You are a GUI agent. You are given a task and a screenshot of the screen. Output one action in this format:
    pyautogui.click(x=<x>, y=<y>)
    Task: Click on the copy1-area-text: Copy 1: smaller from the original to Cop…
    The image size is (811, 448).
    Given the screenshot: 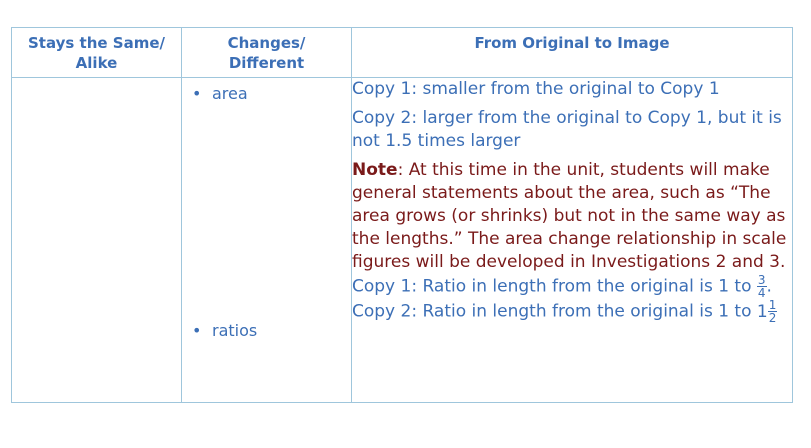 What is the action you would take?
    pyautogui.click(x=536, y=89)
    